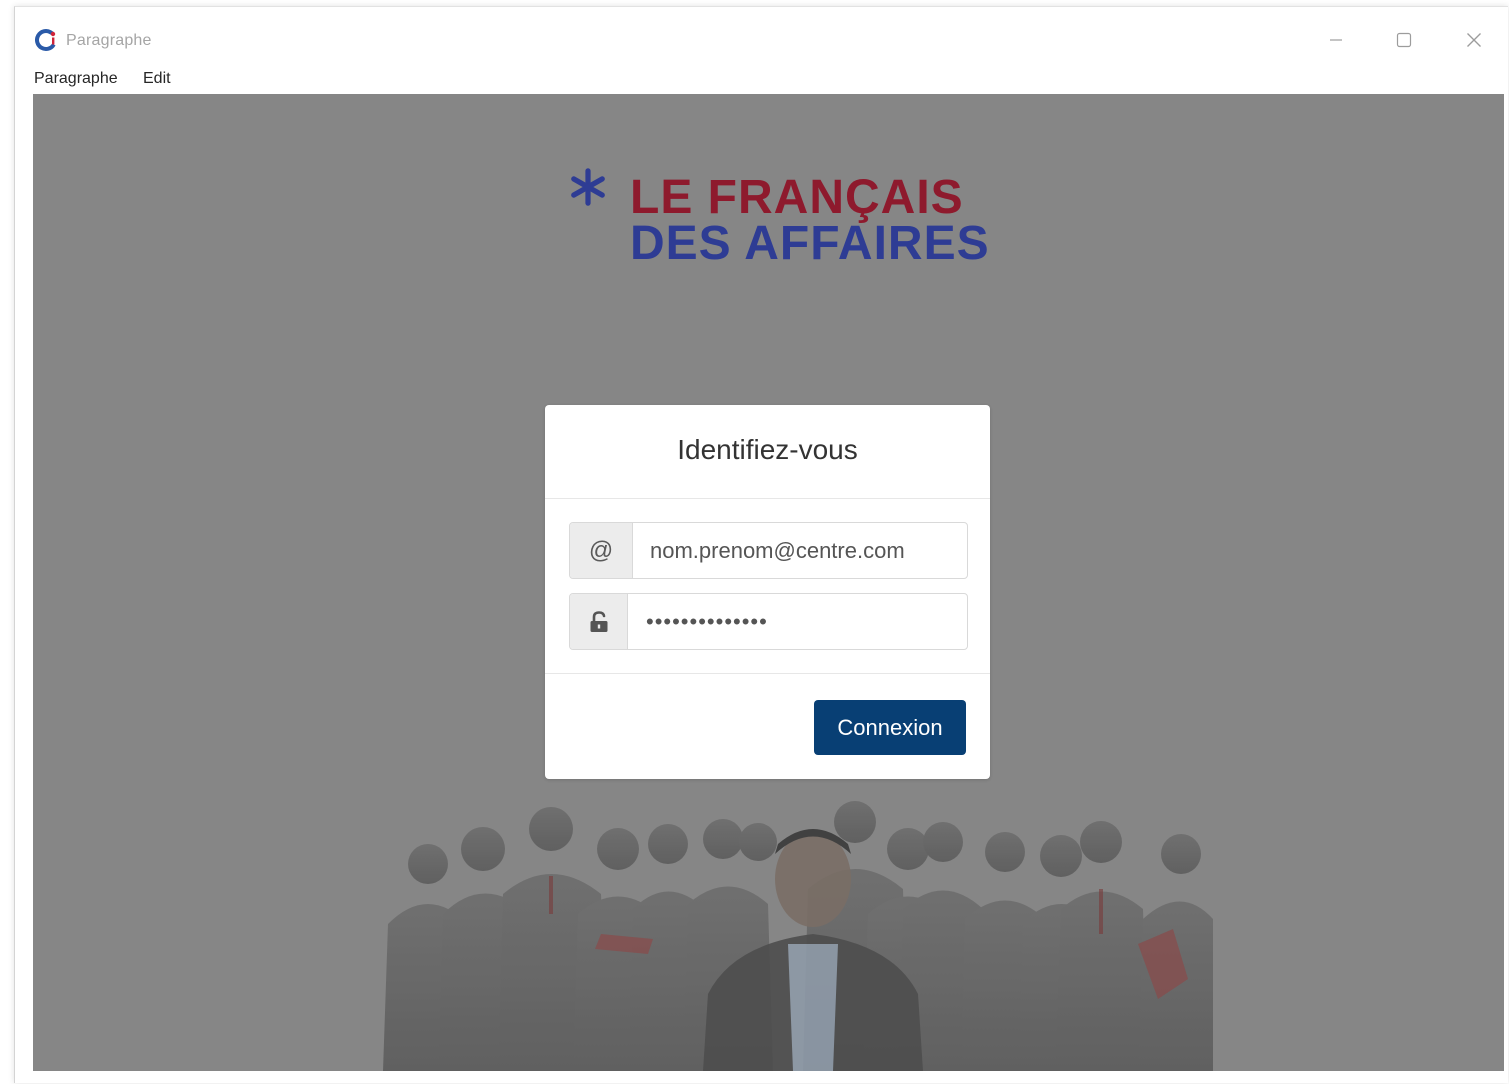  Describe the element at coordinates (46, 40) in the screenshot. I see `ci-logo-icon` at that location.